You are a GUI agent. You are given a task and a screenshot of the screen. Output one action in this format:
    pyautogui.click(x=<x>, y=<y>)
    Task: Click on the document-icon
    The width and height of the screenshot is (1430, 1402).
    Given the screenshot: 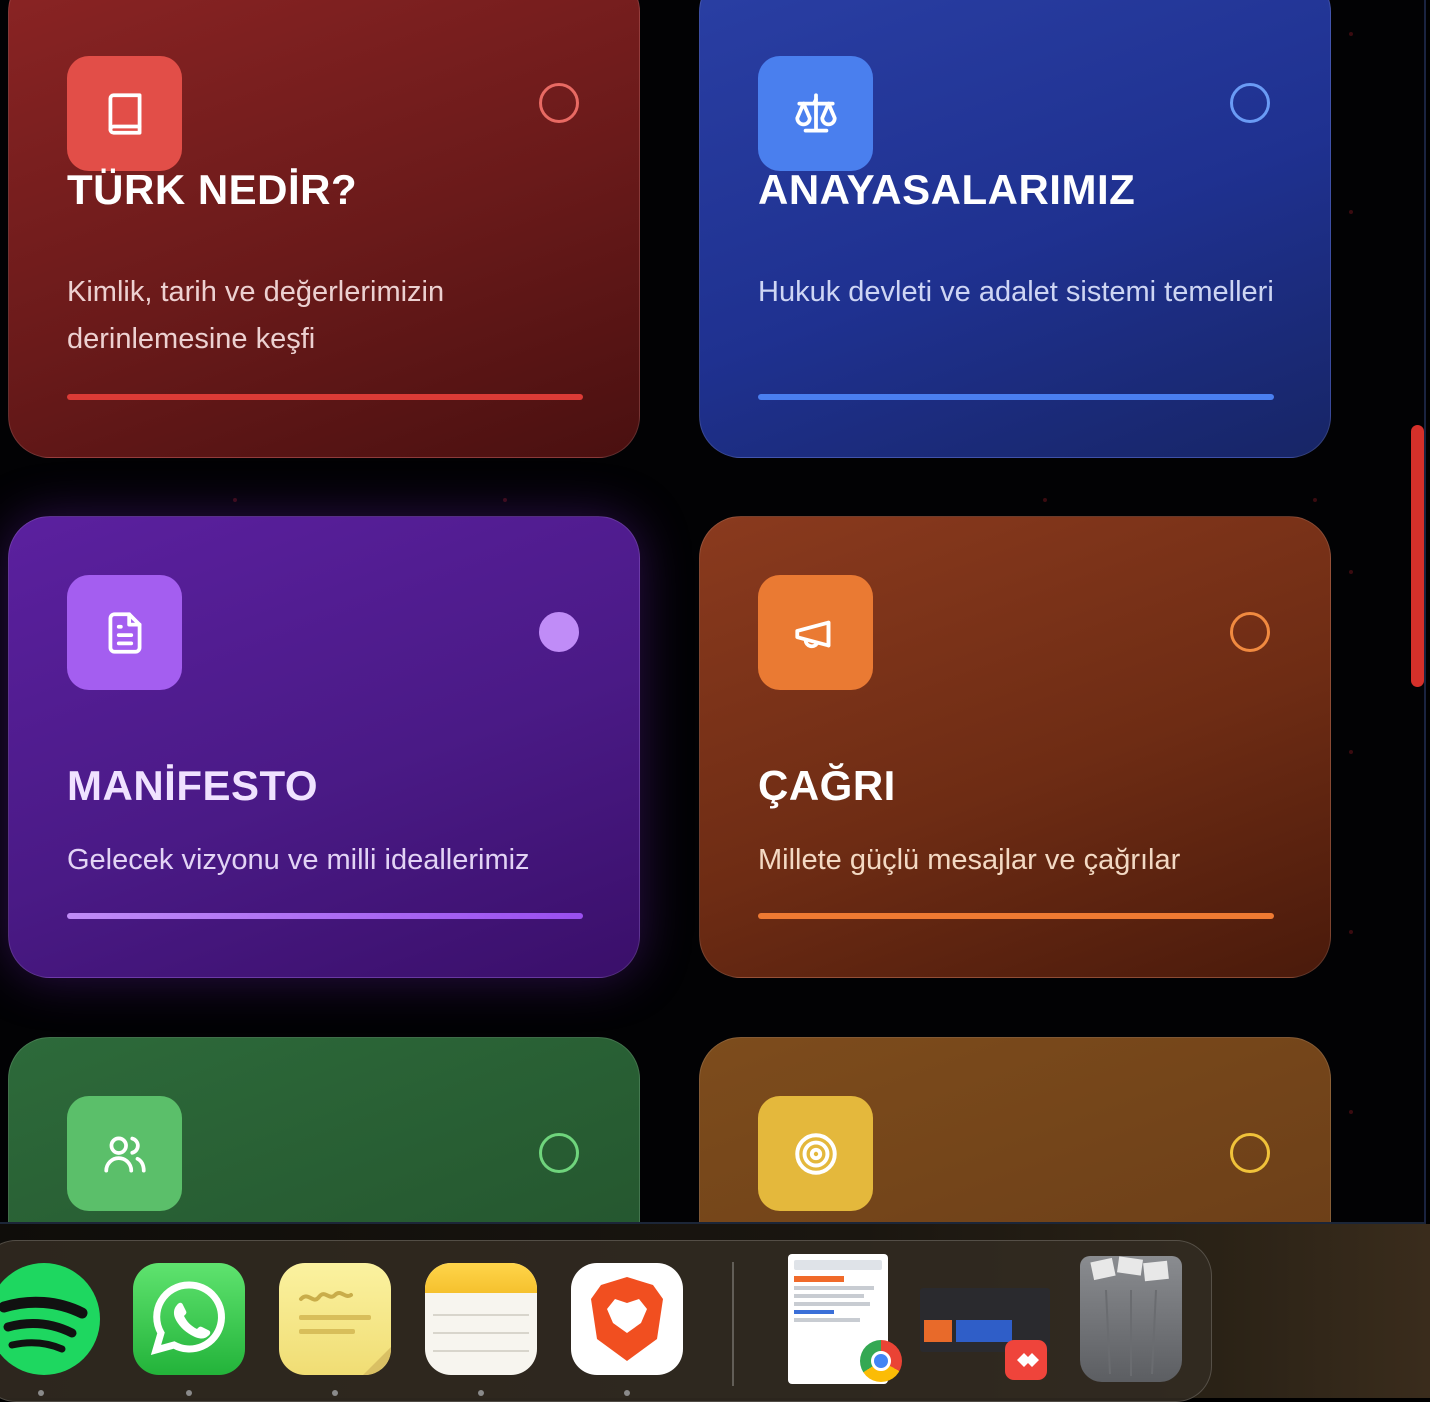 What is the action you would take?
    pyautogui.click(x=124, y=632)
    